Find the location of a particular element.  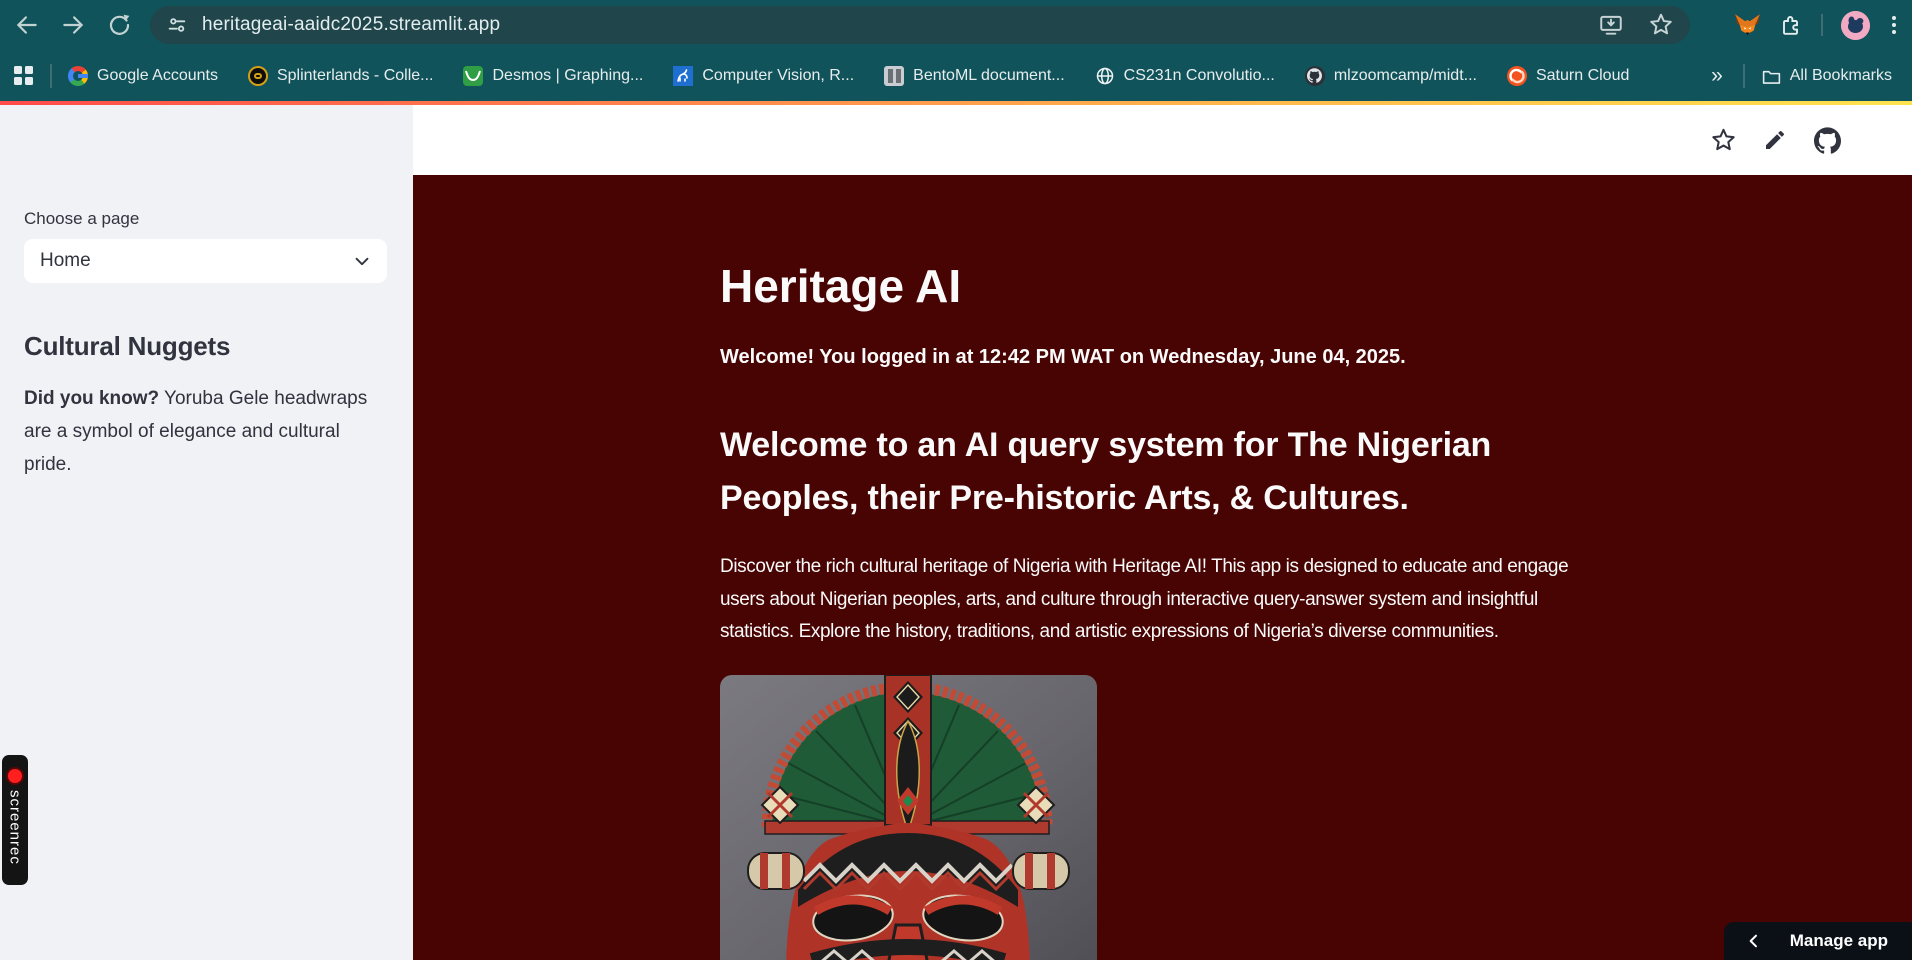

bookmark-google-accounts: Google Accounts is located at coordinates (143, 75).